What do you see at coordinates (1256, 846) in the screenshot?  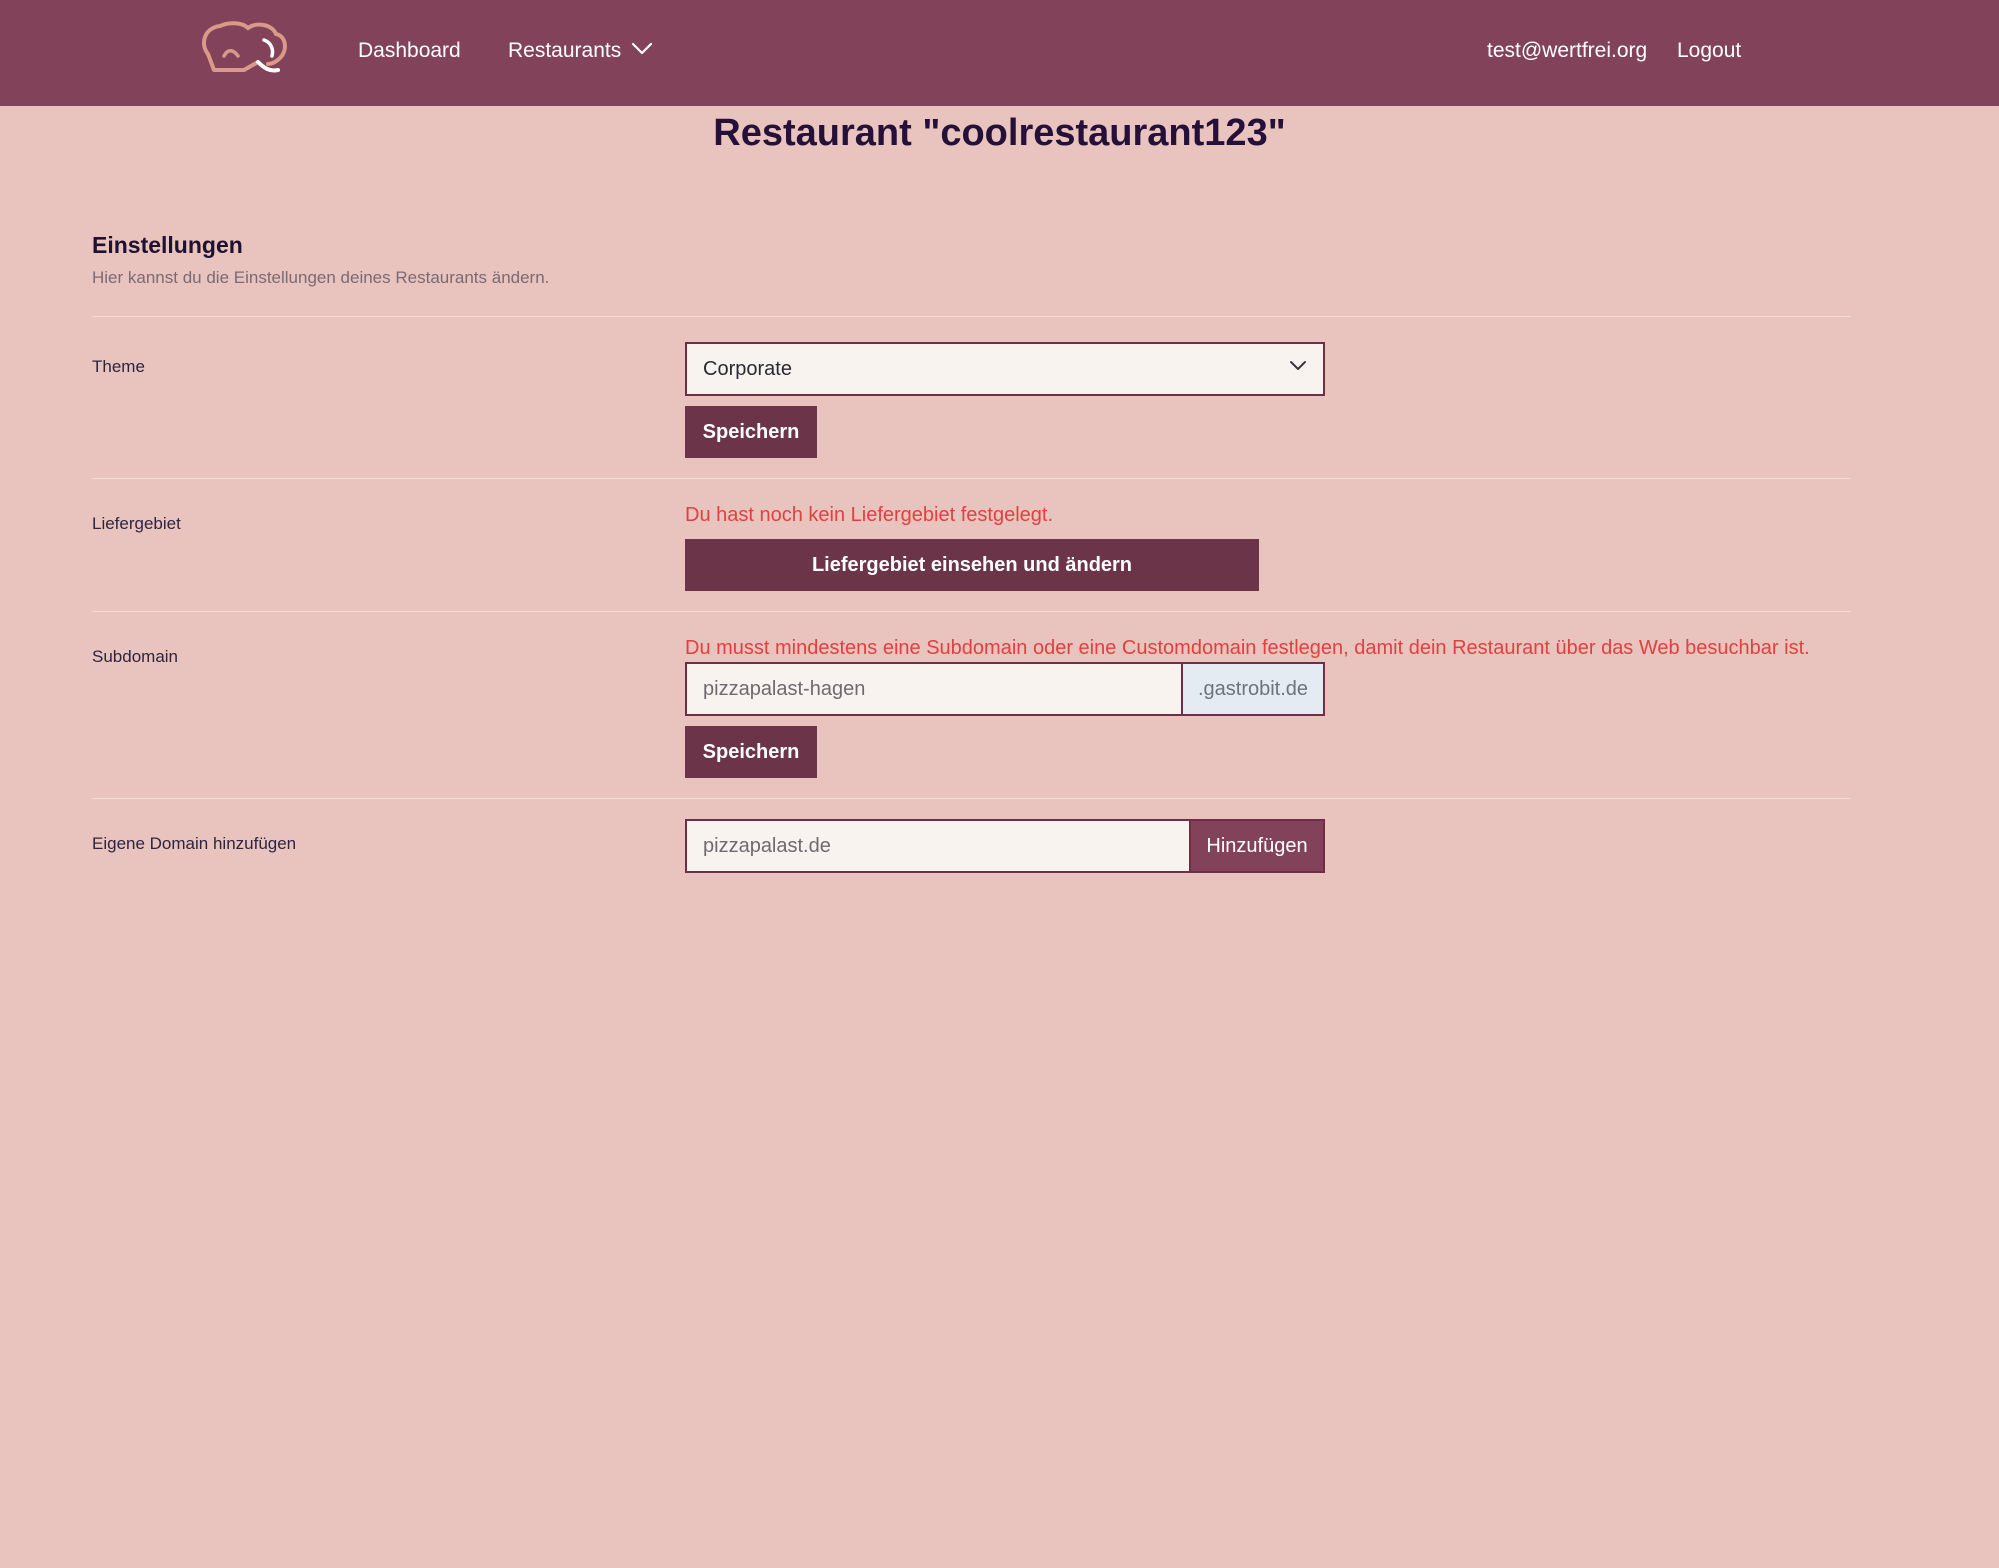 I see `add-domain-button: Hinzufügen` at bounding box center [1256, 846].